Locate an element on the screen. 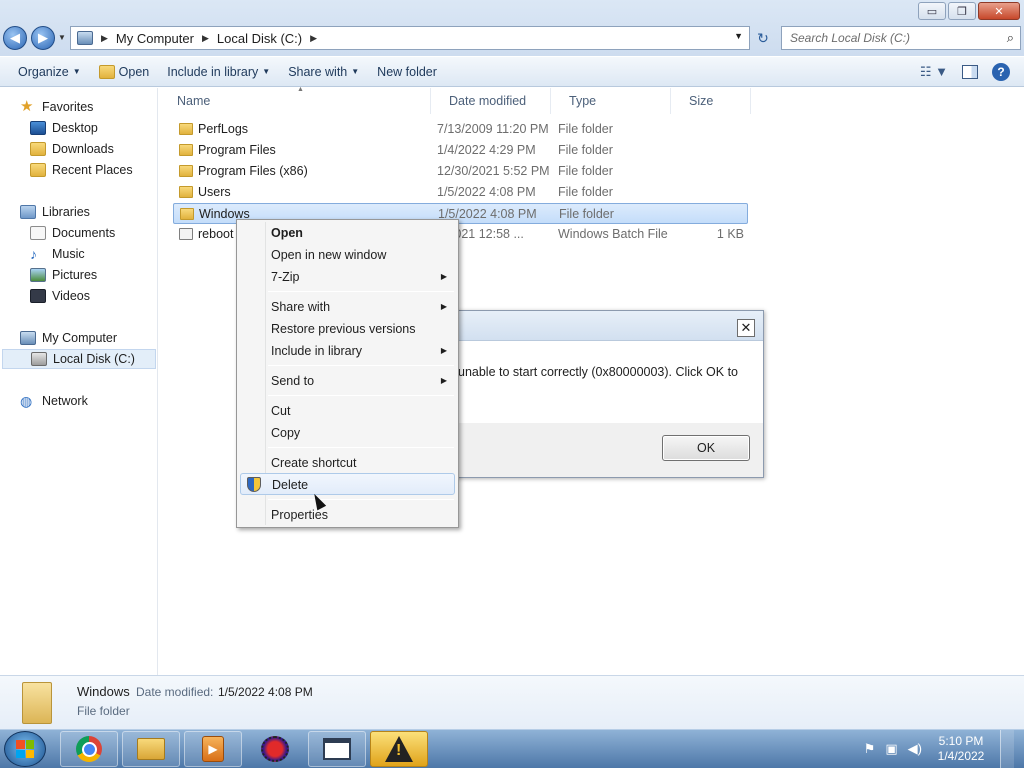 The width and height of the screenshot is (1024, 768). menu-item-send-to: Send to ▶ is located at coordinates (347, 381).